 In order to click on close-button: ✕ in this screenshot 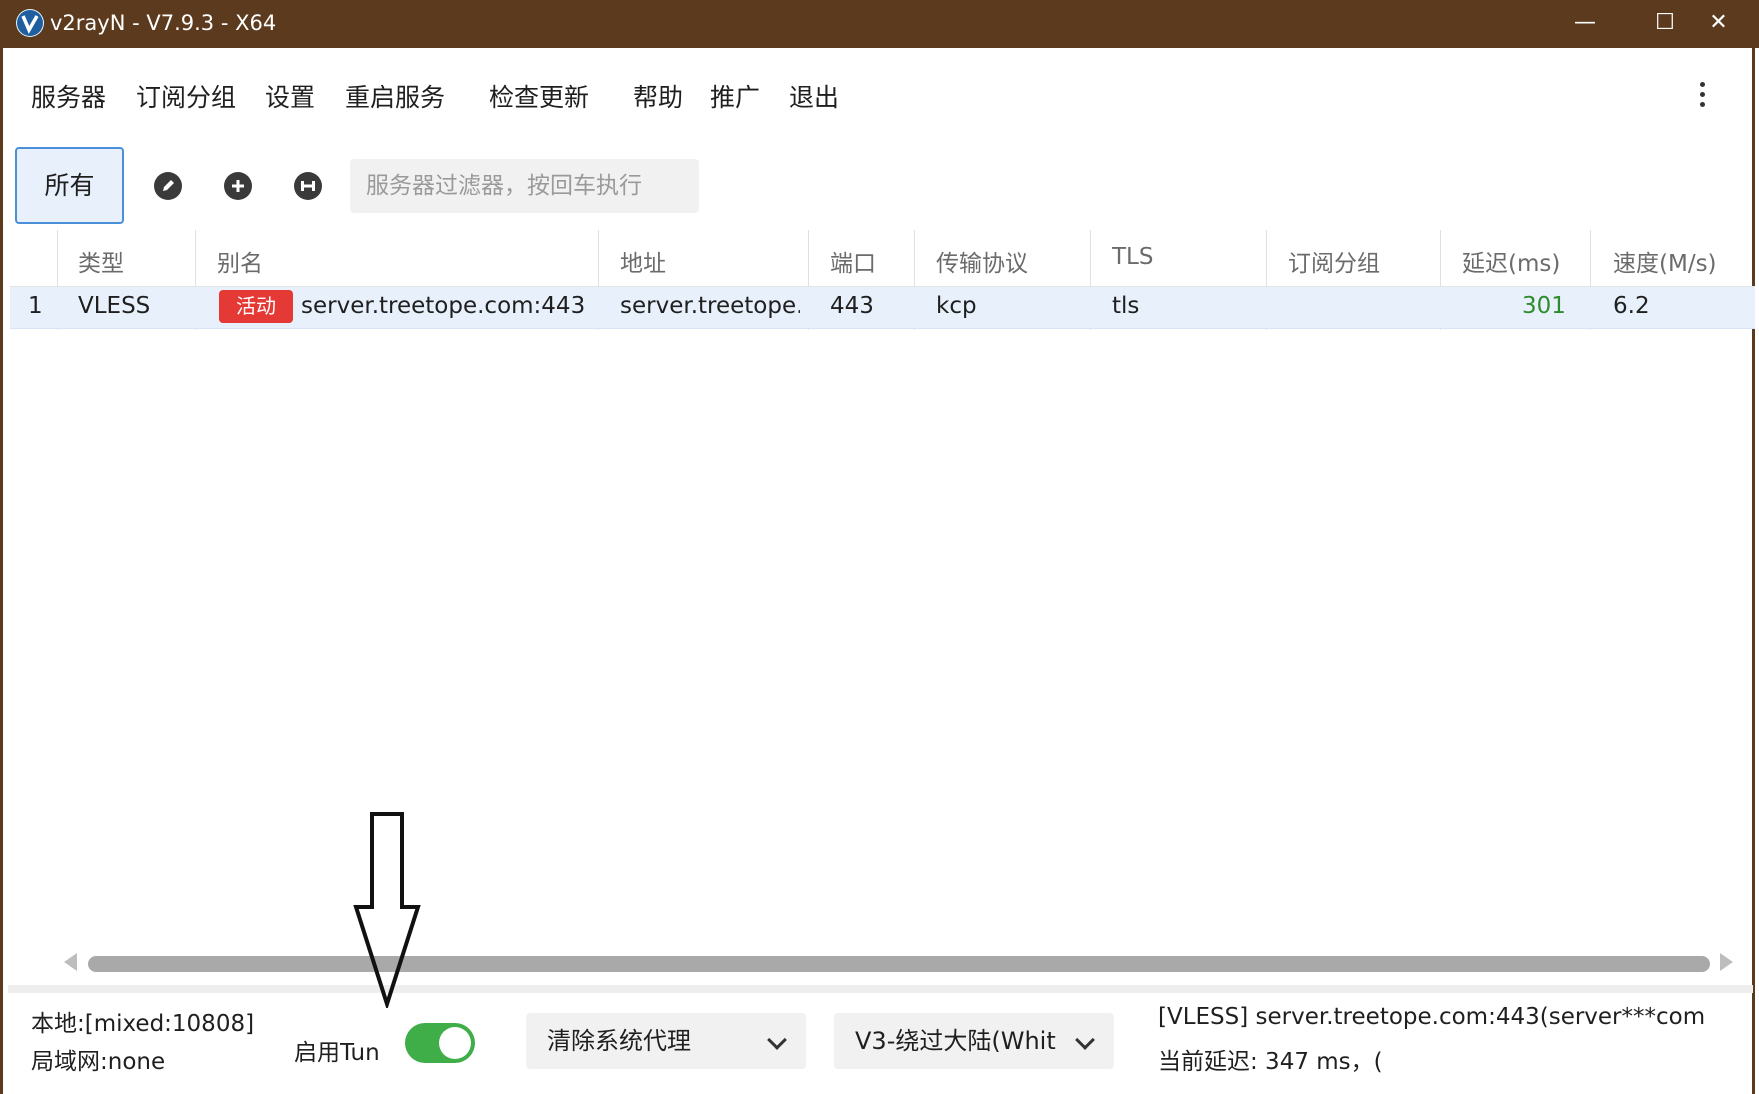, I will do `click(1718, 24)`.